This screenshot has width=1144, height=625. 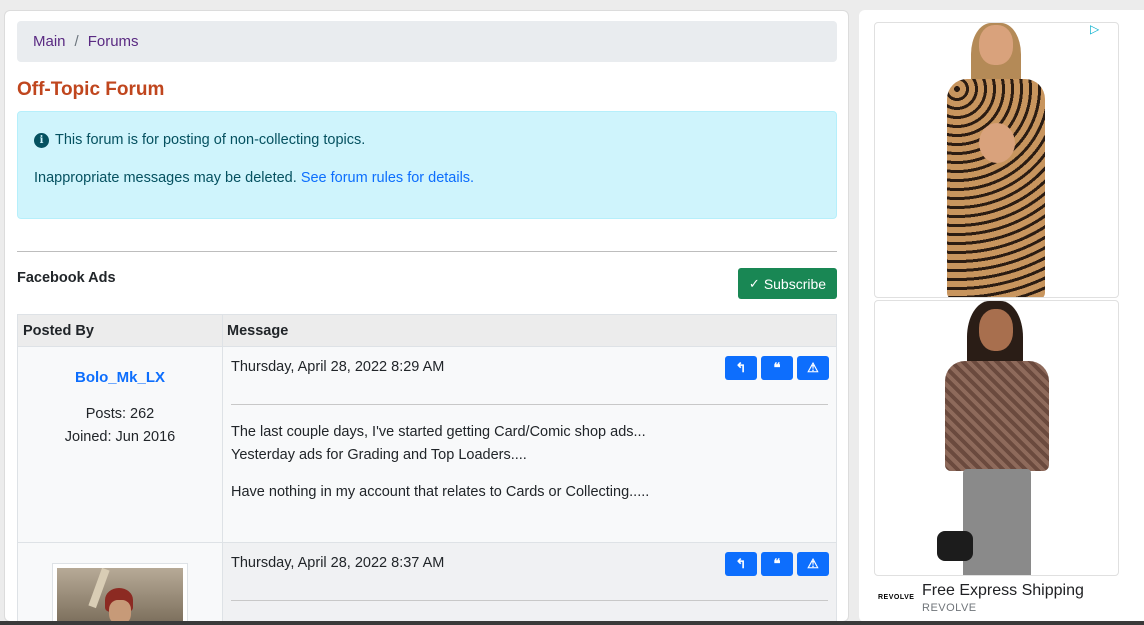 What do you see at coordinates (949, 608) in the screenshot?
I see `ad-brand: REVOLVE` at bounding box center [949, 608].